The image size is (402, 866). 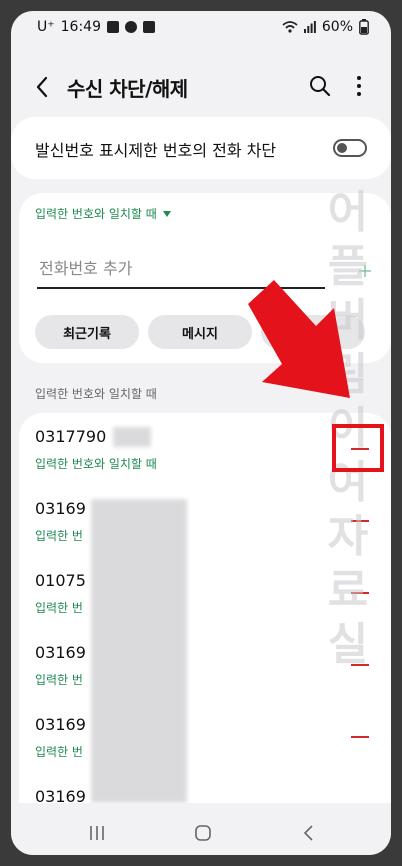 I want to click on watermark-char: 어, so click(x=348, y=212).